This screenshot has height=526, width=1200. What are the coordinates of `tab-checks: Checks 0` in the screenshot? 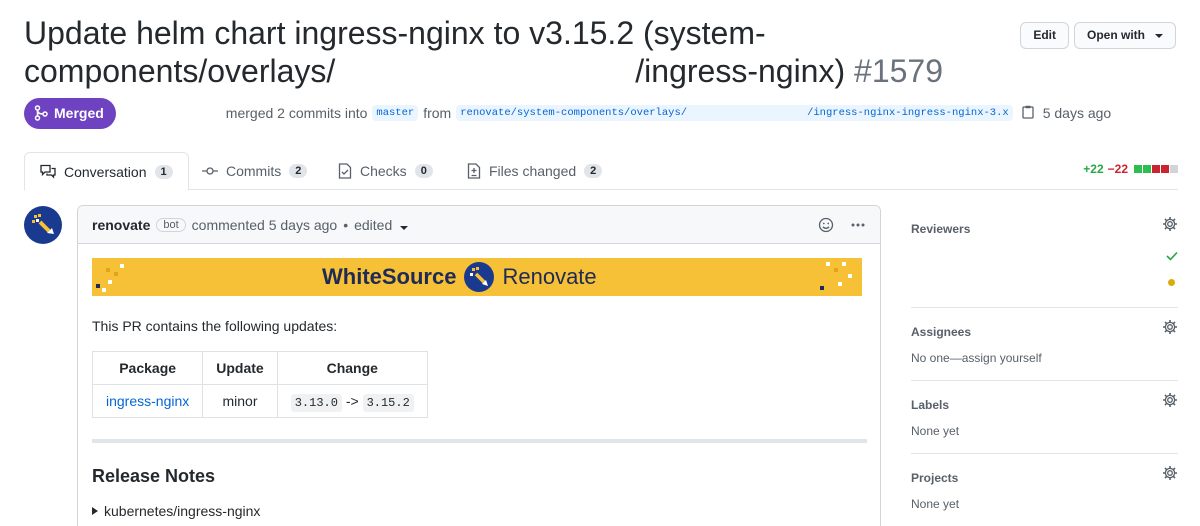 It's located at (385, 171).